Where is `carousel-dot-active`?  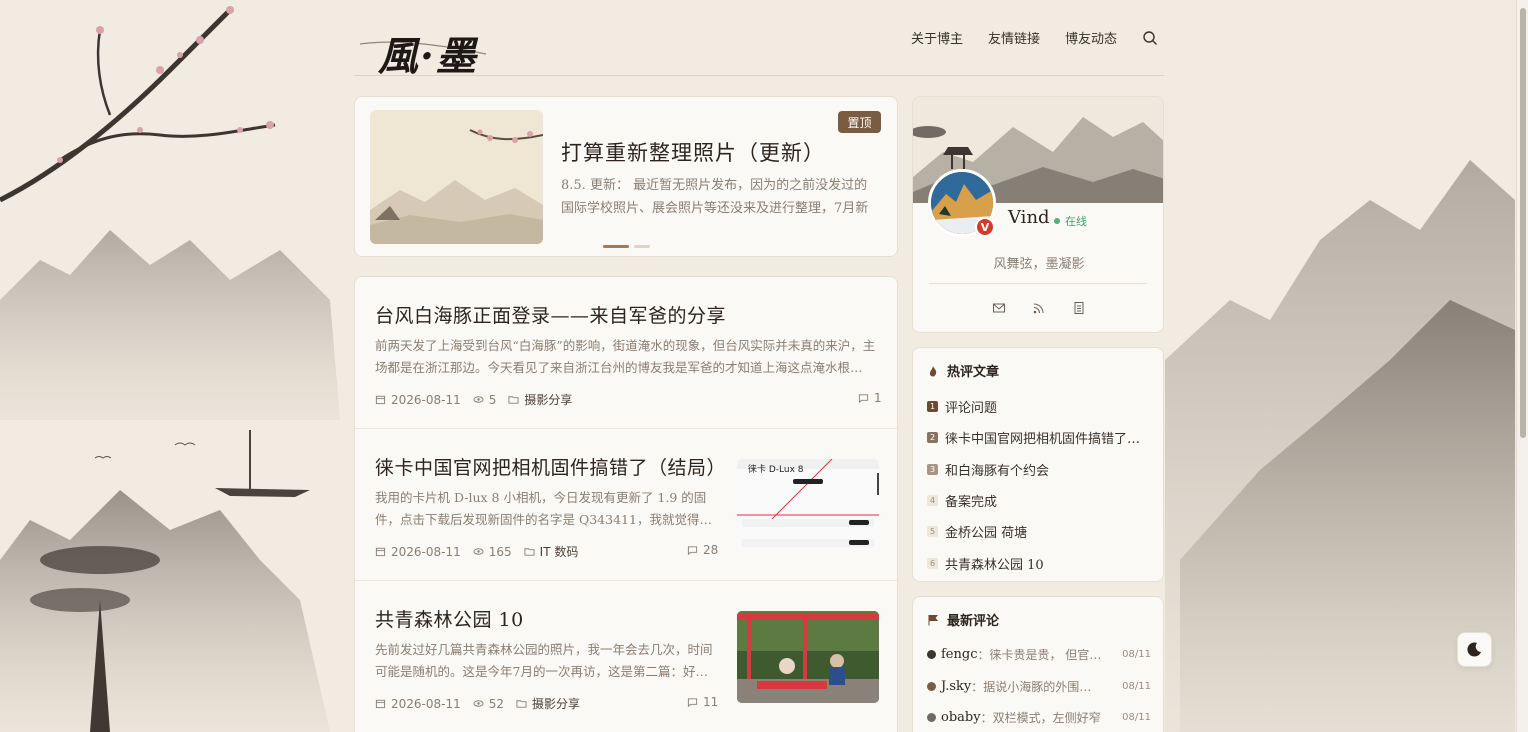
carousel-dot-active is located at coordinates (616, 246).